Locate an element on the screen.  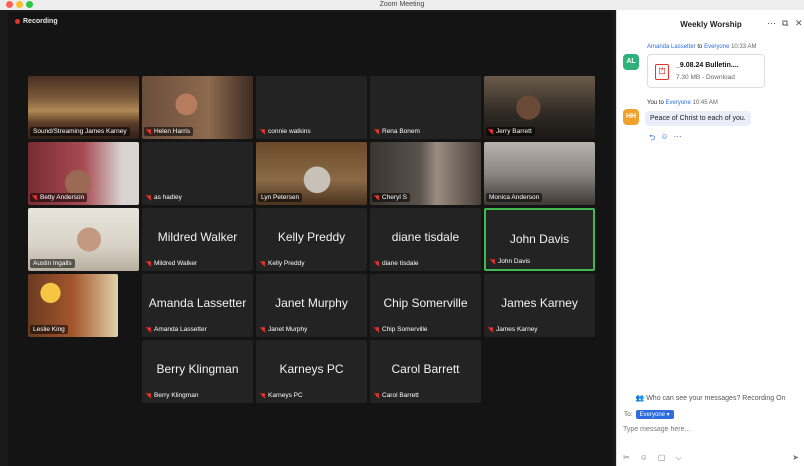
message-meta: Amanda Lassetter to Everyone 10:33 AM is located at coordinates (702, 47).